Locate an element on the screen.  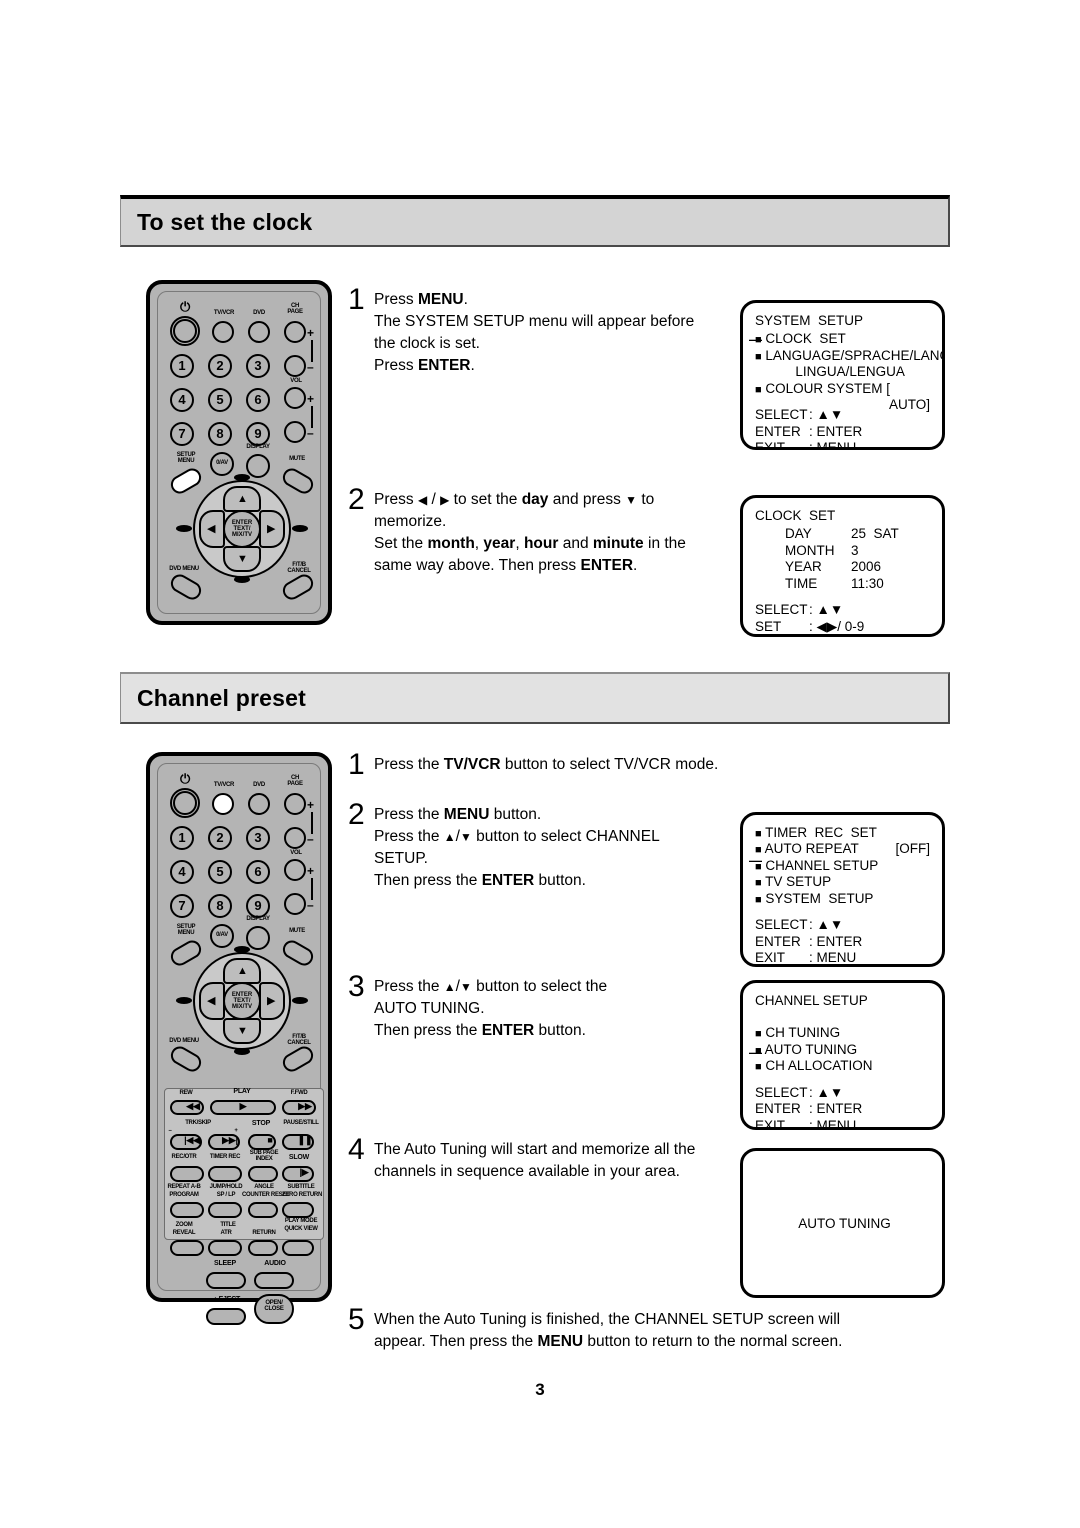
minus-sign: – is located at coordinates (310, 905).